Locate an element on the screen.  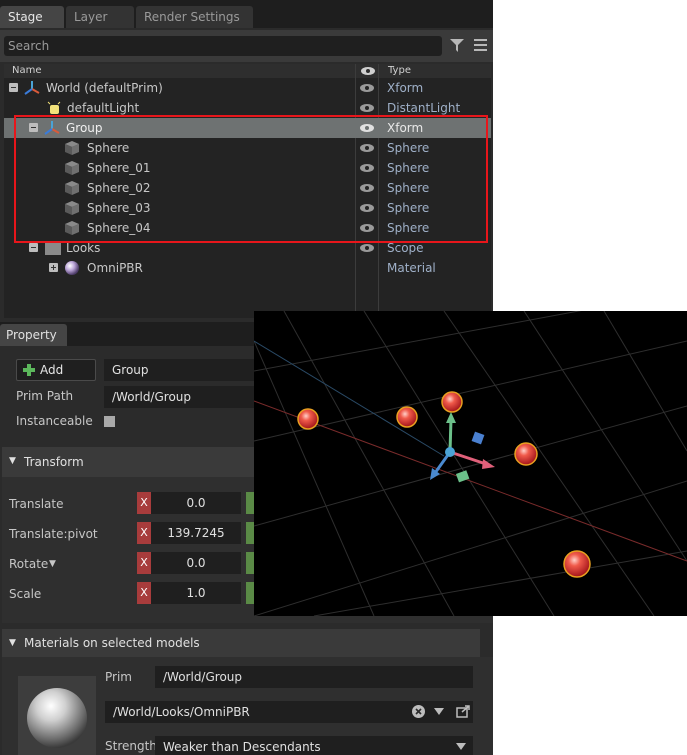
tab-bar: Stage Layer Render Settings is located at coordinates (246, 14).